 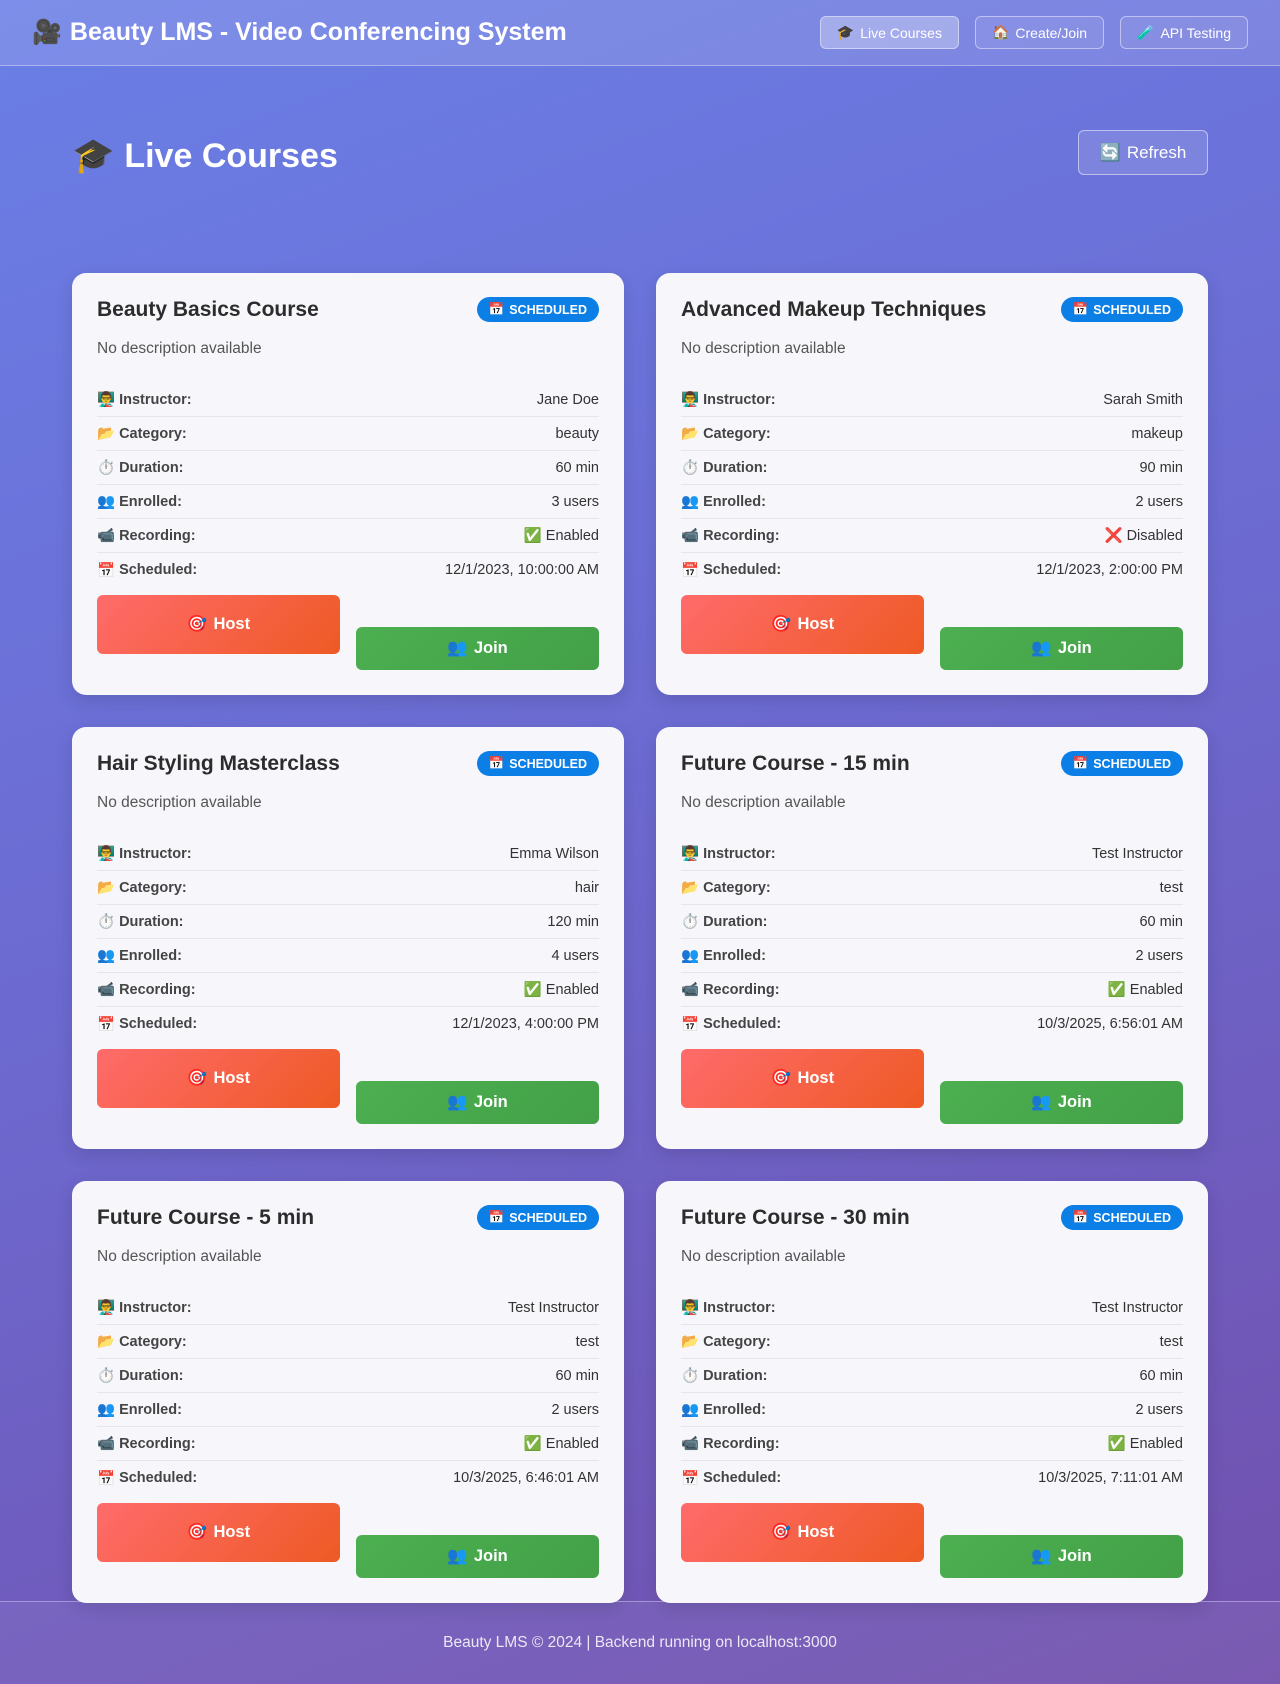 What do you see at coordinates (348, 309) in the screenshot?
I see `card-header: Beauty Basics Course 📅 SCHEDULED` at bounding box center [348, 309].